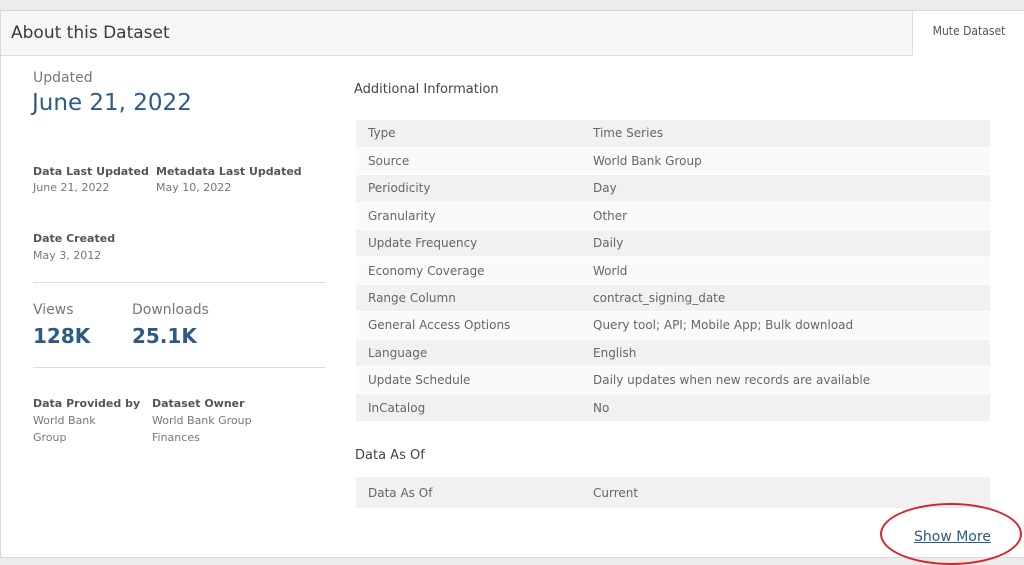  Describe the element at coordinates (468, 298) in the screenshot. I see `row-key: Range Column` at that location.